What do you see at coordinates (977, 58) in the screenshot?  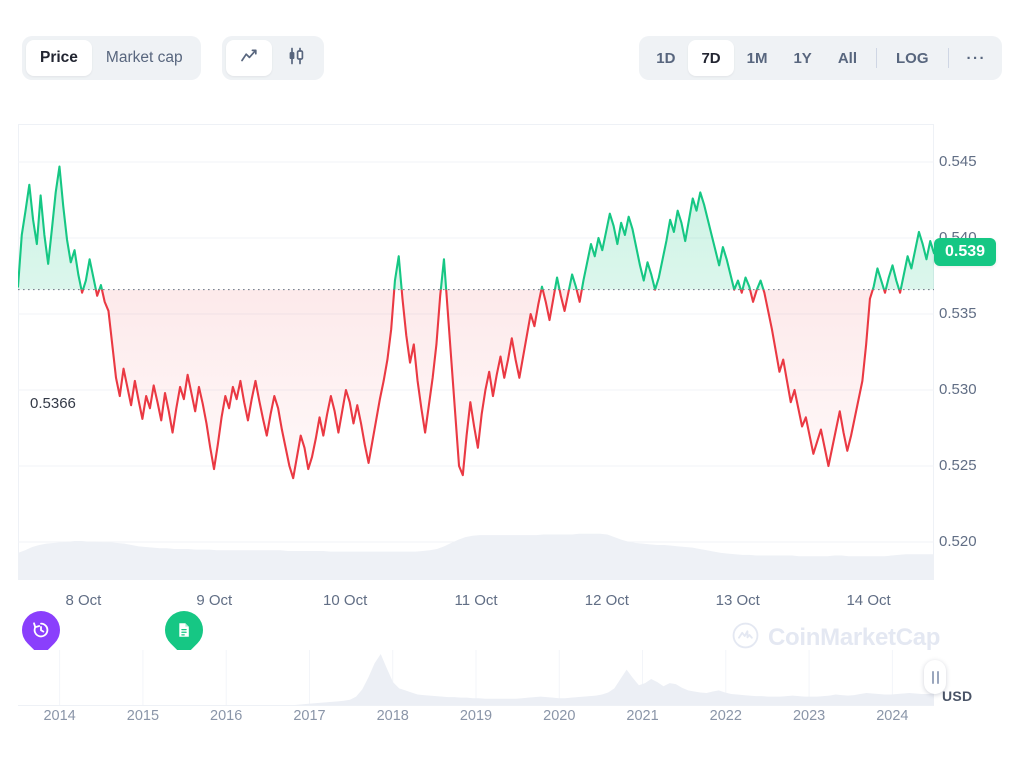 I see `more-options-button: ···` at bounding box center [977, 58].